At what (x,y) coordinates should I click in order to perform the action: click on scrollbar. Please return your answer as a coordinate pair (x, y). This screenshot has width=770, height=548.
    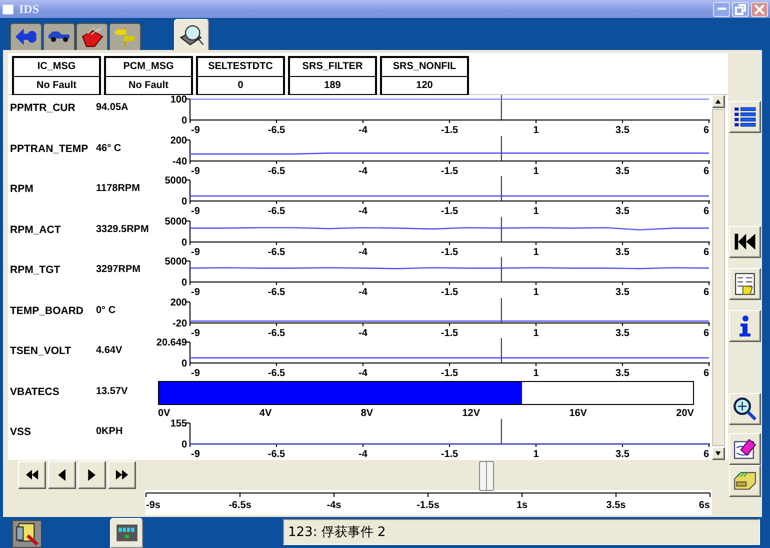
    Looking at the image, I should click on (718, 277).